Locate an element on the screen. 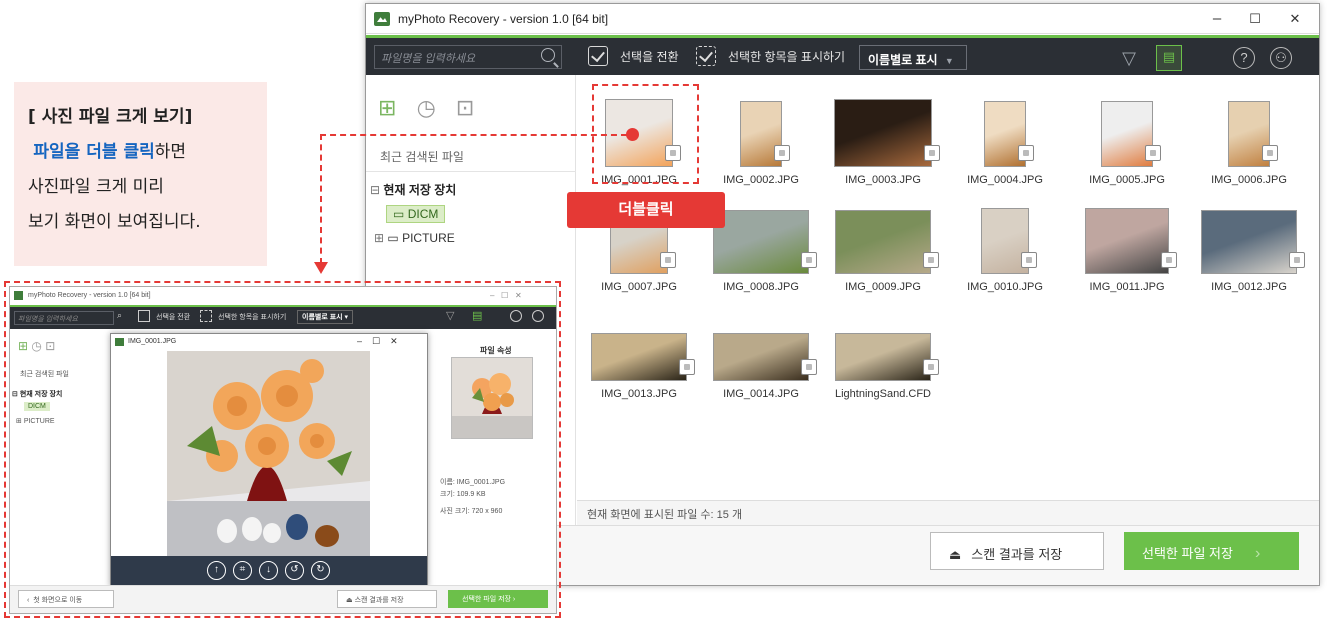 Image resolution: width=1327 pixels, height=619 pixels. save-scan-icon: ⏏ is located at coordinates (955, 554).